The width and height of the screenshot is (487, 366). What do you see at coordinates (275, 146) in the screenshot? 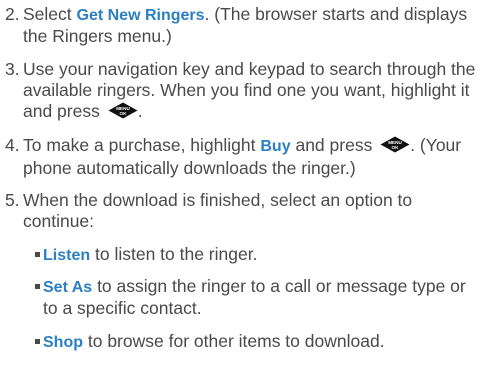
I see `menu-option-buy: Buy` at bounding box center [275, 146].